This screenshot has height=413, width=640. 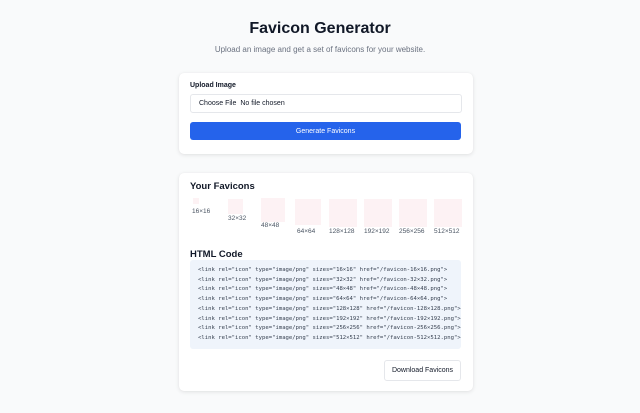 I want to click on file-status: No file chosen, so click(x=262, y=103).